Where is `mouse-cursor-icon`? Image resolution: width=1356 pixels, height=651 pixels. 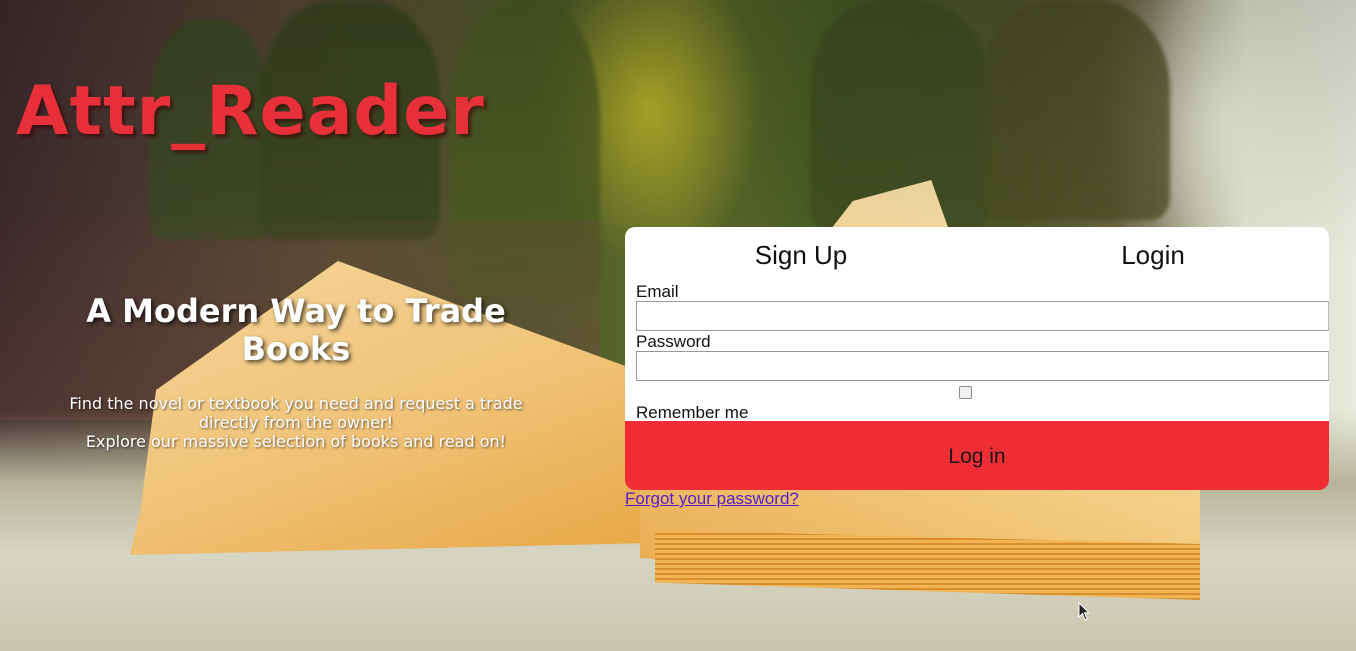
mouse-cursor-icon is located at coordinates (1084, 611).